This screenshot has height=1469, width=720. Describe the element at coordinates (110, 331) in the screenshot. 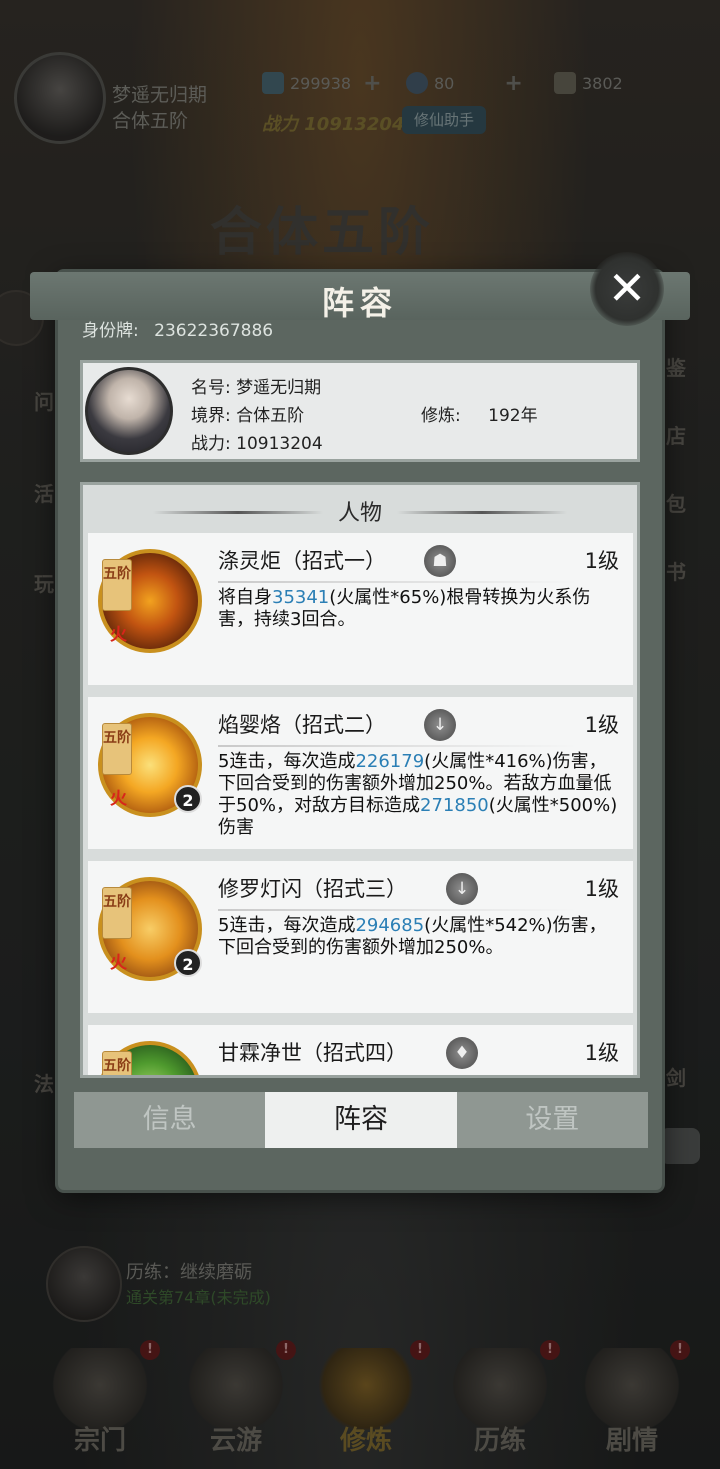

I see `id-label: 身份牌:` at that location.